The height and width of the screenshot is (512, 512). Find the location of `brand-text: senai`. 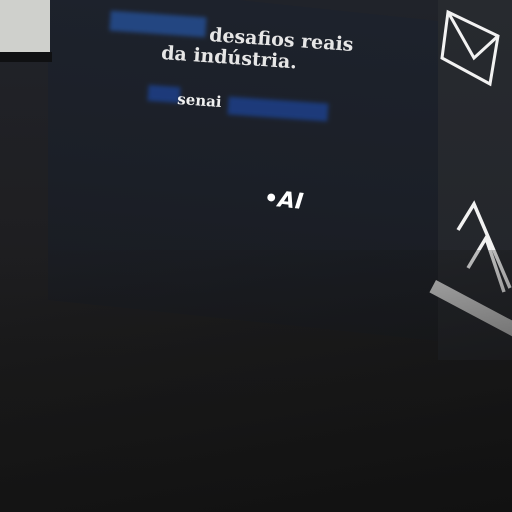

brand-text: senai is located at coordinates (199, 101).